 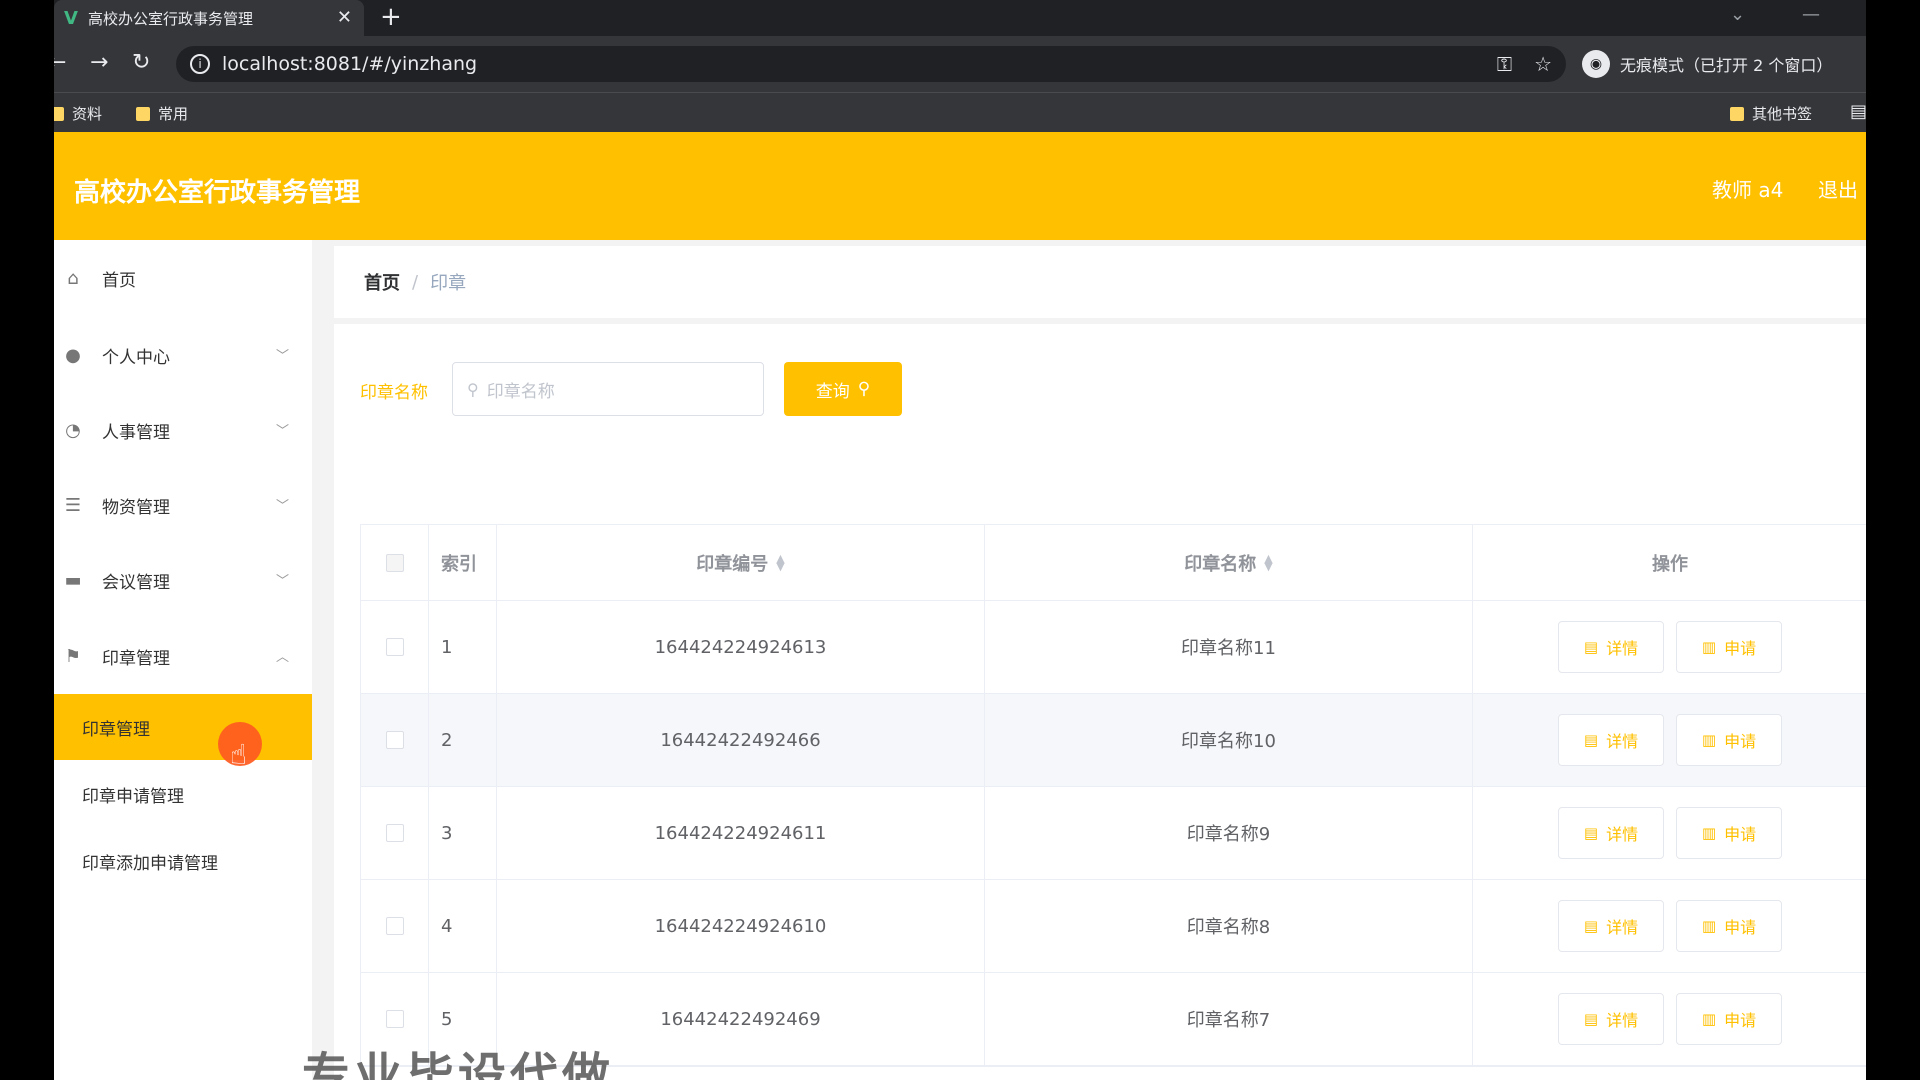 I want to click on reload-icon: ↻, so click(x=141, y=62).